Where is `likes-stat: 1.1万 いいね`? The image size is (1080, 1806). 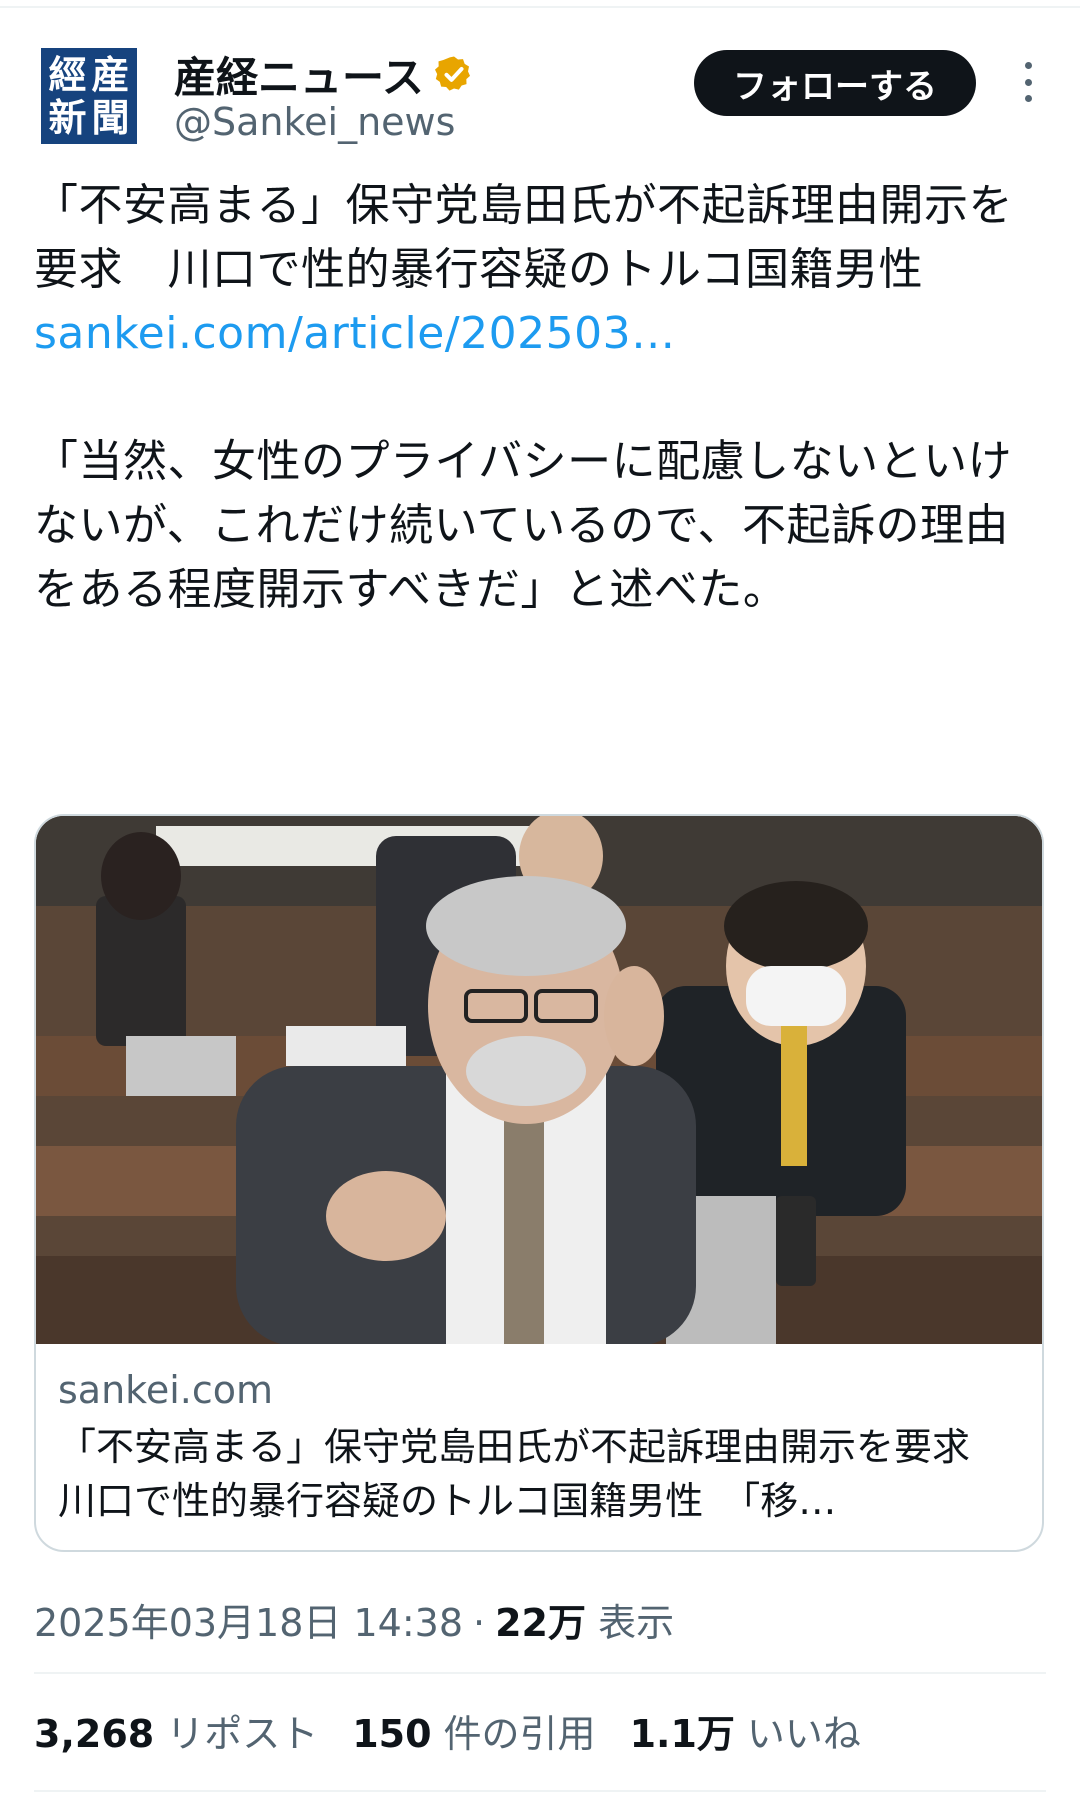
likes-stat: 1.1万 いいね is located at coordinates (745, 1730).